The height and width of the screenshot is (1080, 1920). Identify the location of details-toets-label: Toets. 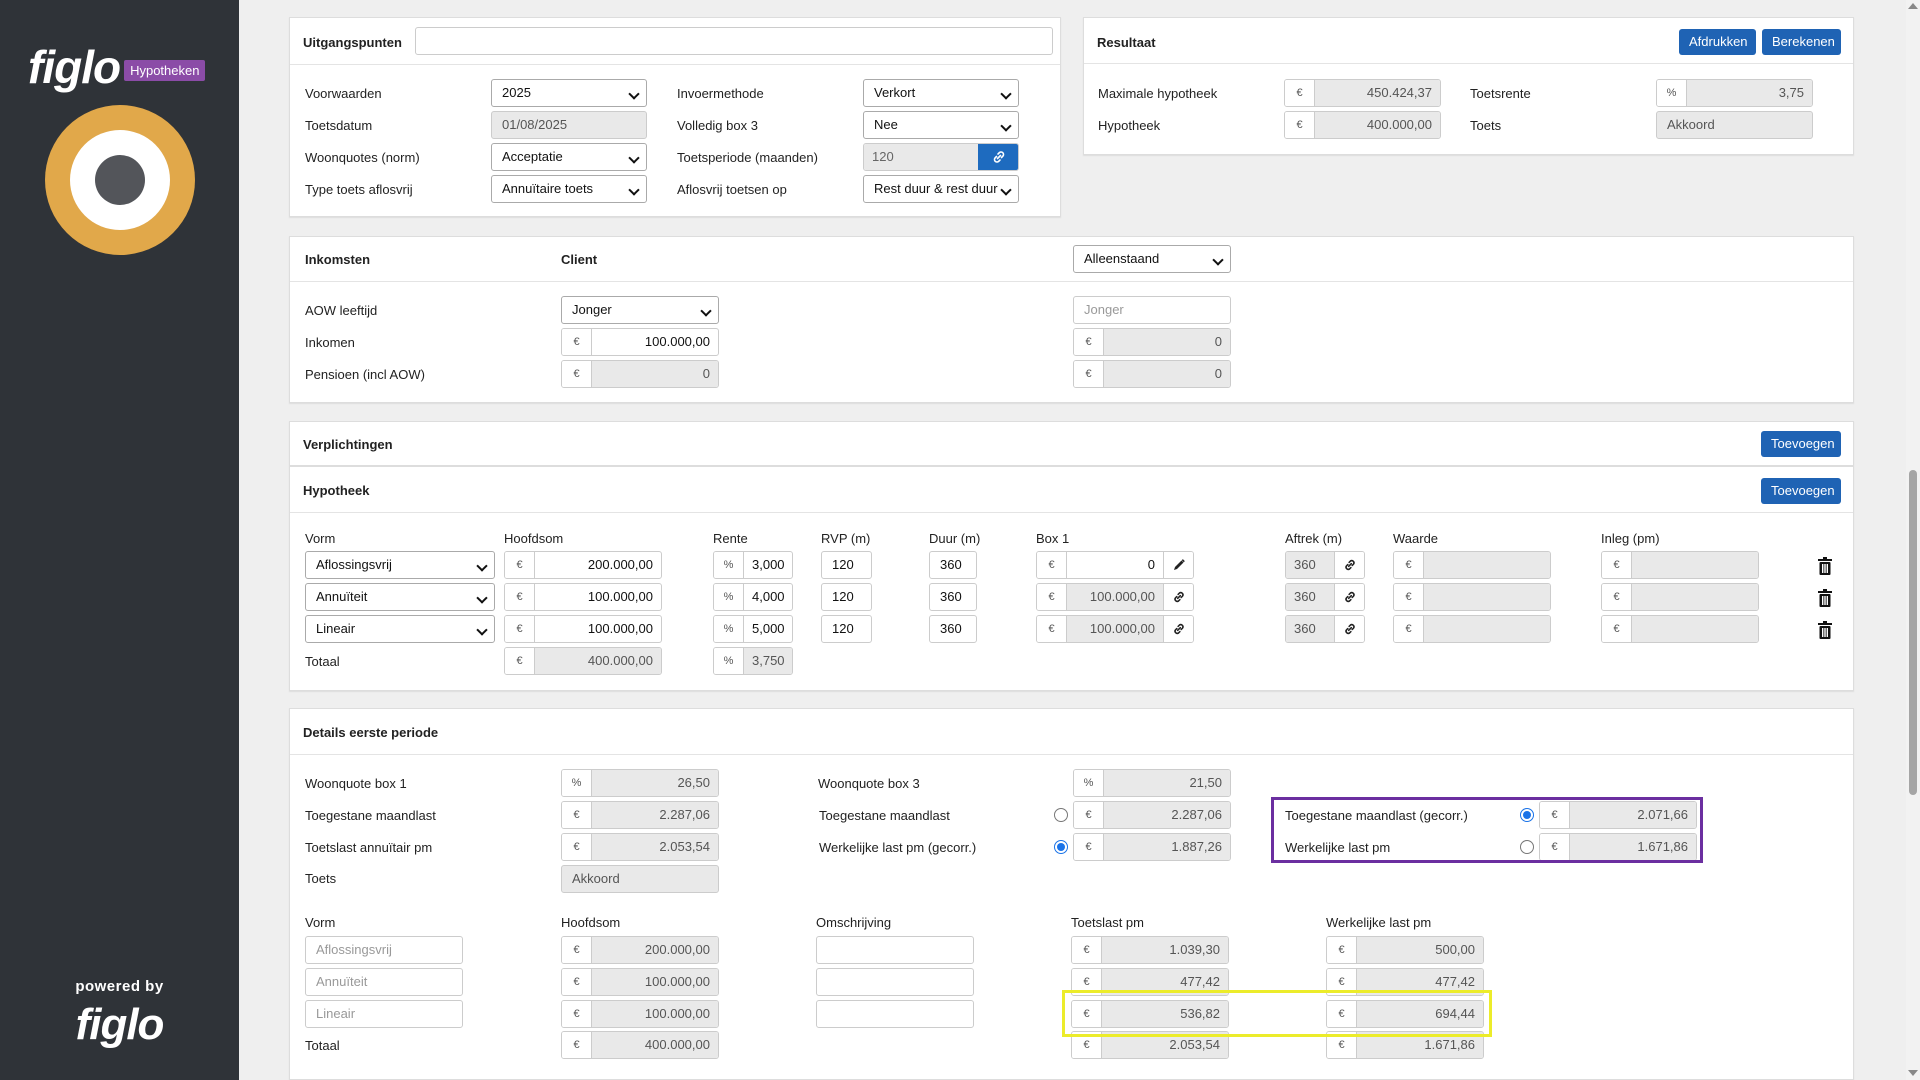
(321, 878).